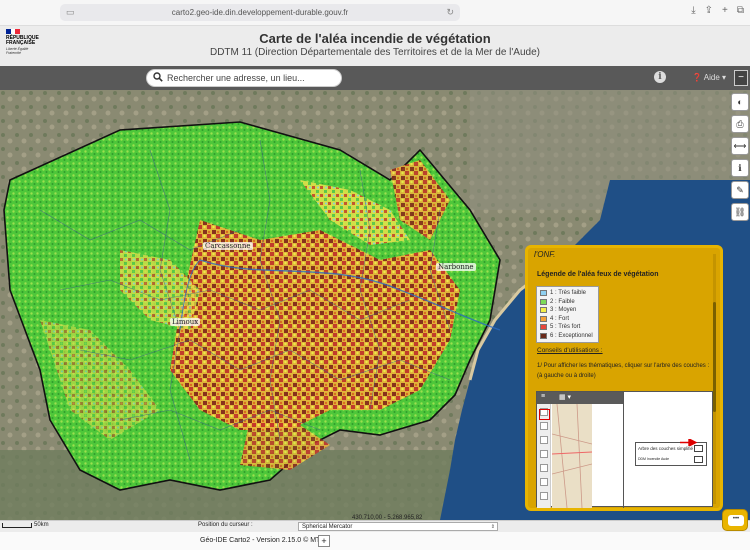 Image resolution: width=750 pixels, height=550 pixels. Describe the element at coordinates (158, 77) in the screenshot. I see `search-icon` at that location.